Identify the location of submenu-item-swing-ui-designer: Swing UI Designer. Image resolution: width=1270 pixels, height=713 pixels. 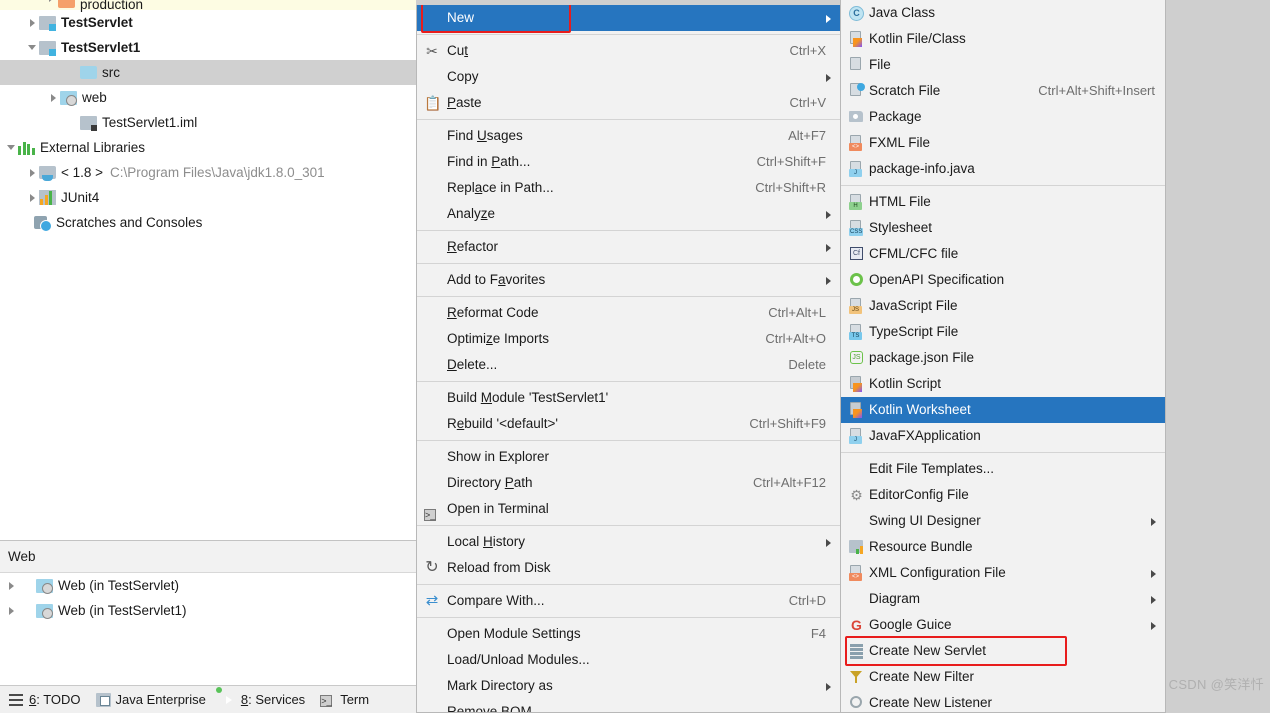
(1003, 521).